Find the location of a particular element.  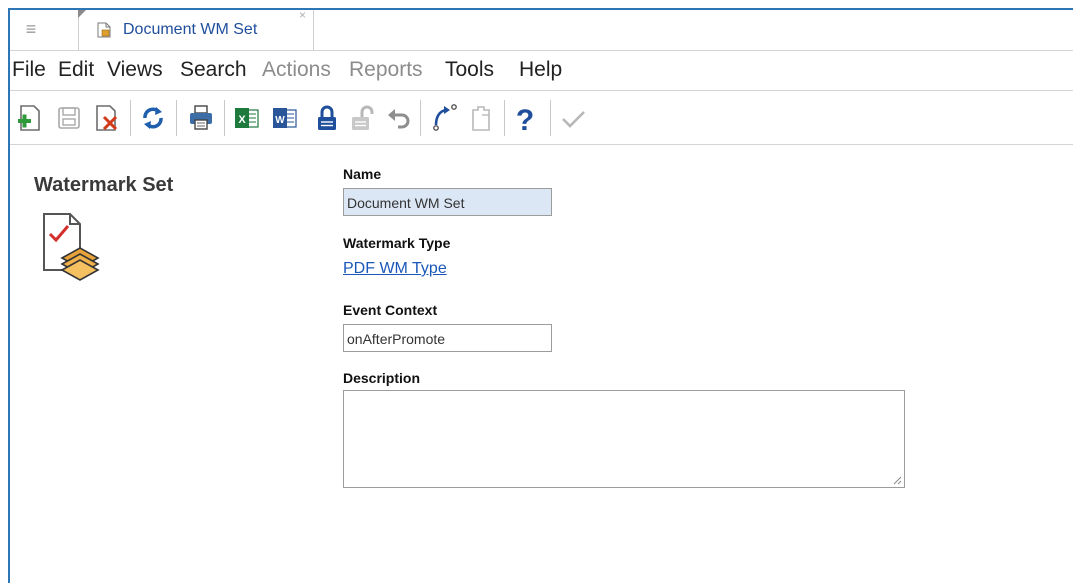

resize-grip-icon is located at coordinates (897, 480).